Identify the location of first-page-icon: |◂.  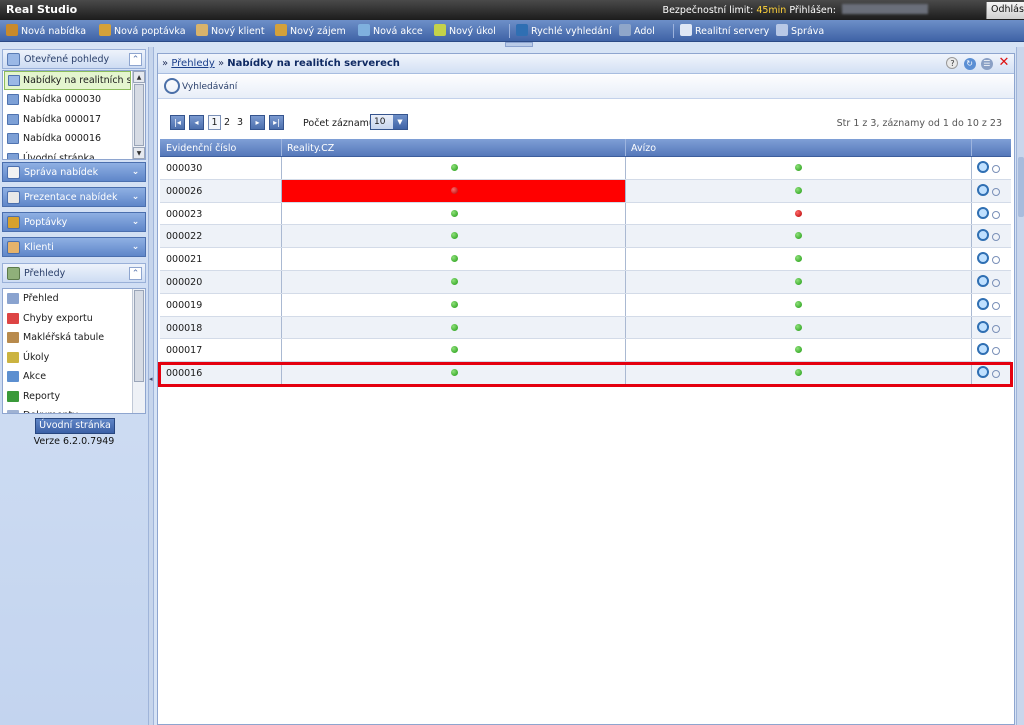
(177, 122).